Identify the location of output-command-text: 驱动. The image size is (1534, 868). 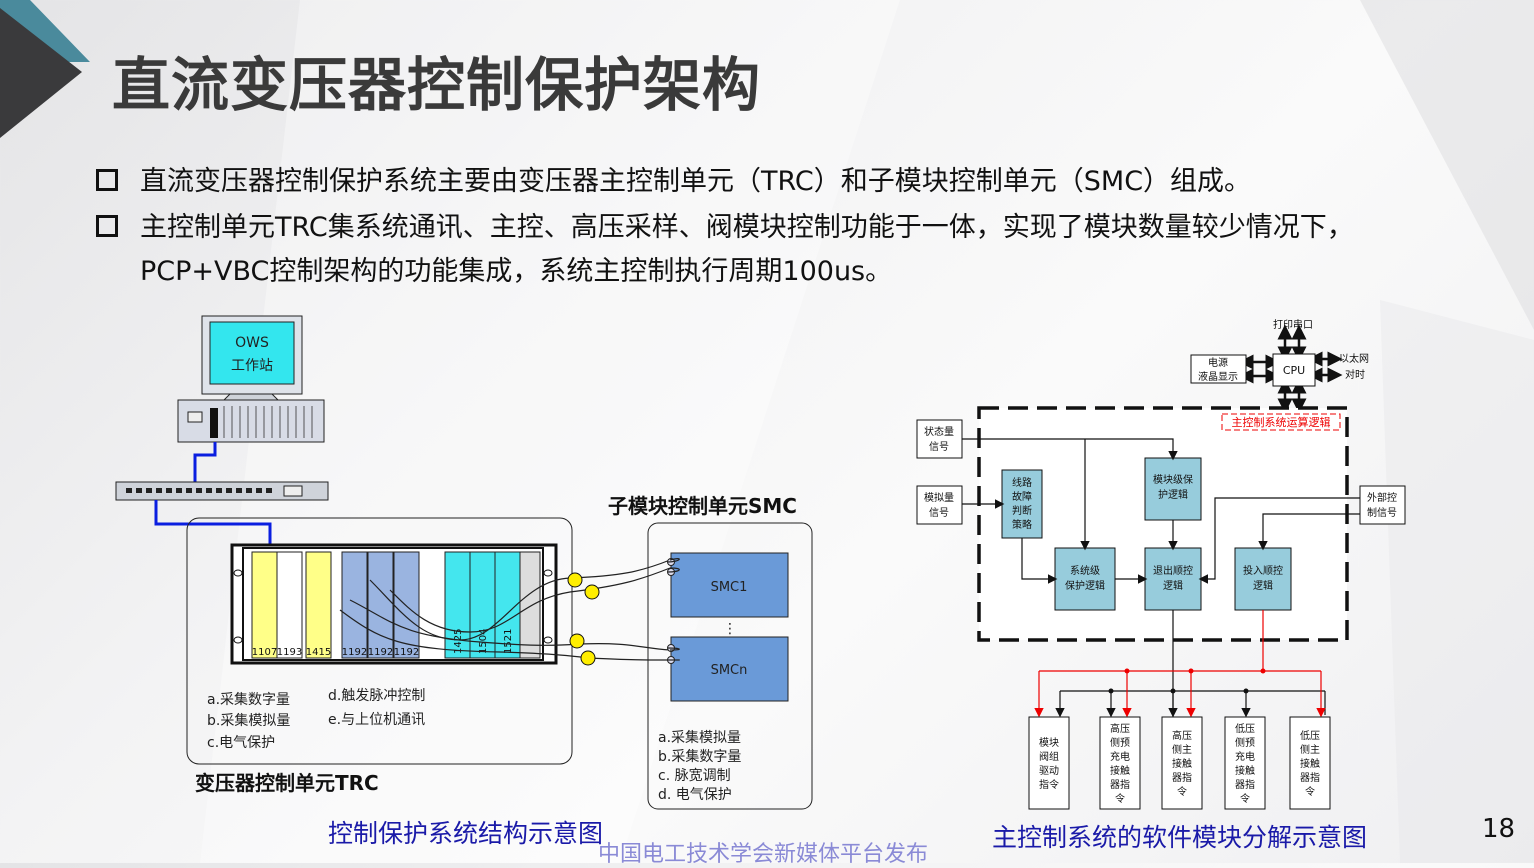
(1049, 771).